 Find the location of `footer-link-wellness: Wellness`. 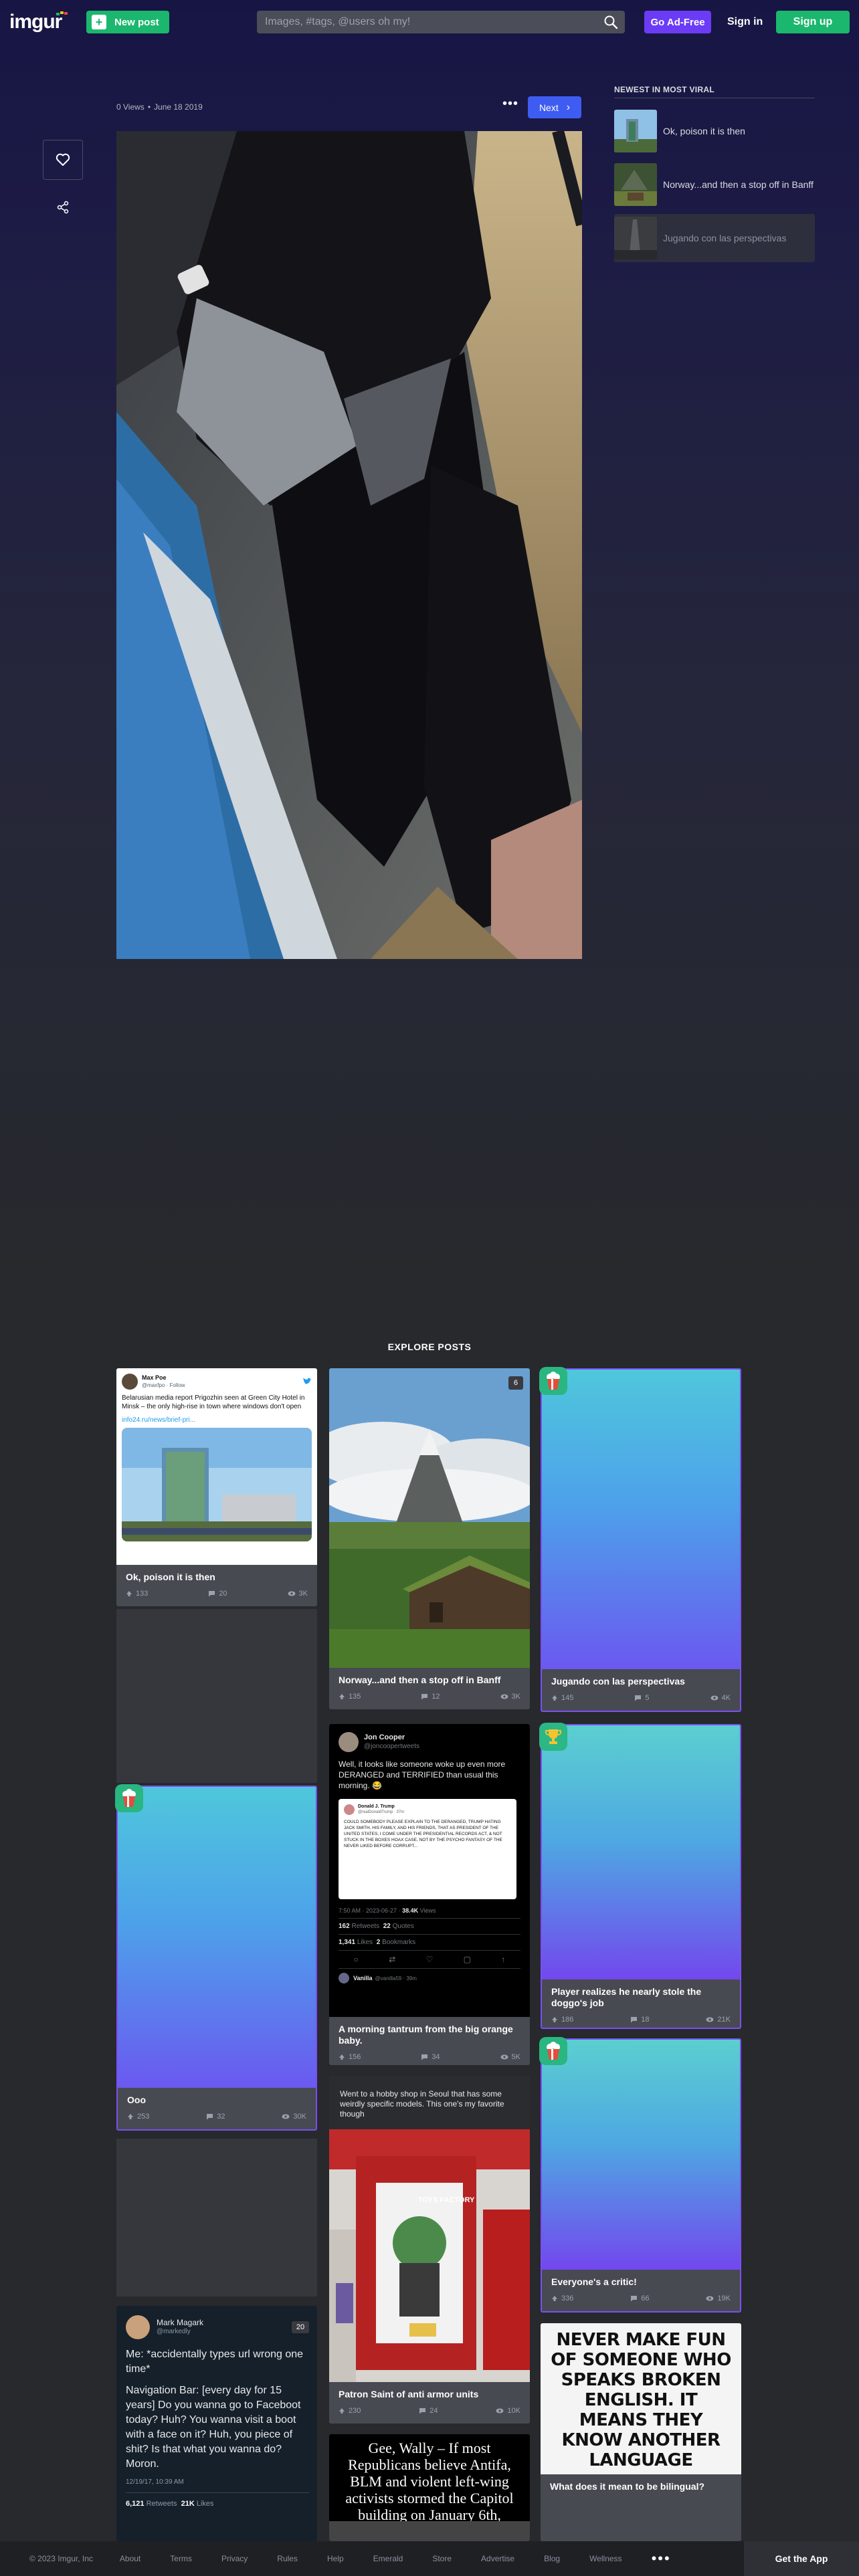

footer-link-wellness: Wellness is located at coordinates (605, 2558).